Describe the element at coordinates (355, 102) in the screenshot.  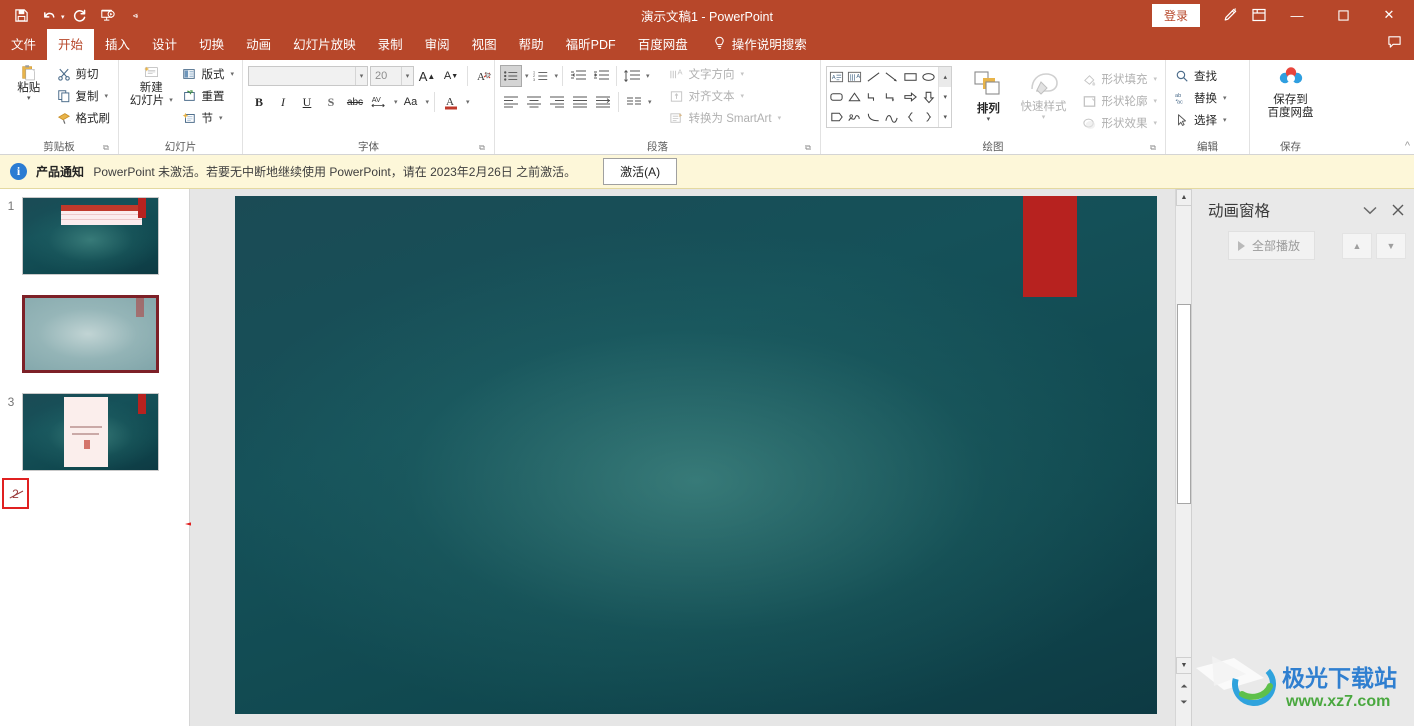
I see `strikethrough-button: abc` at that location.